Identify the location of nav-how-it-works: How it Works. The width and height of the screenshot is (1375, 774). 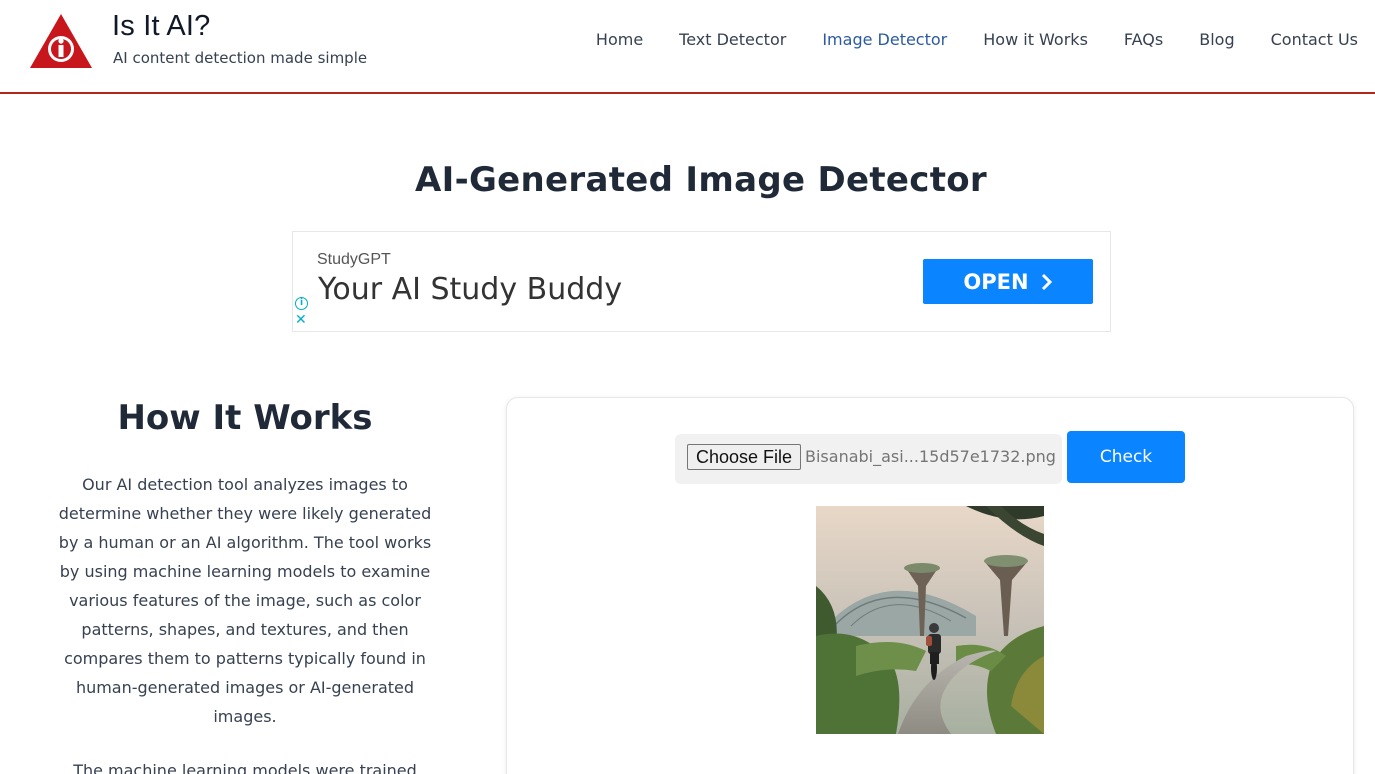
(1035, 39).